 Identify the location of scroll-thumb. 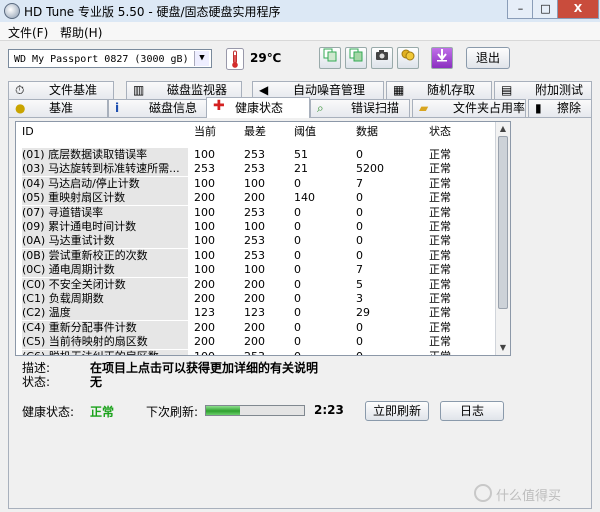
(503, 222).